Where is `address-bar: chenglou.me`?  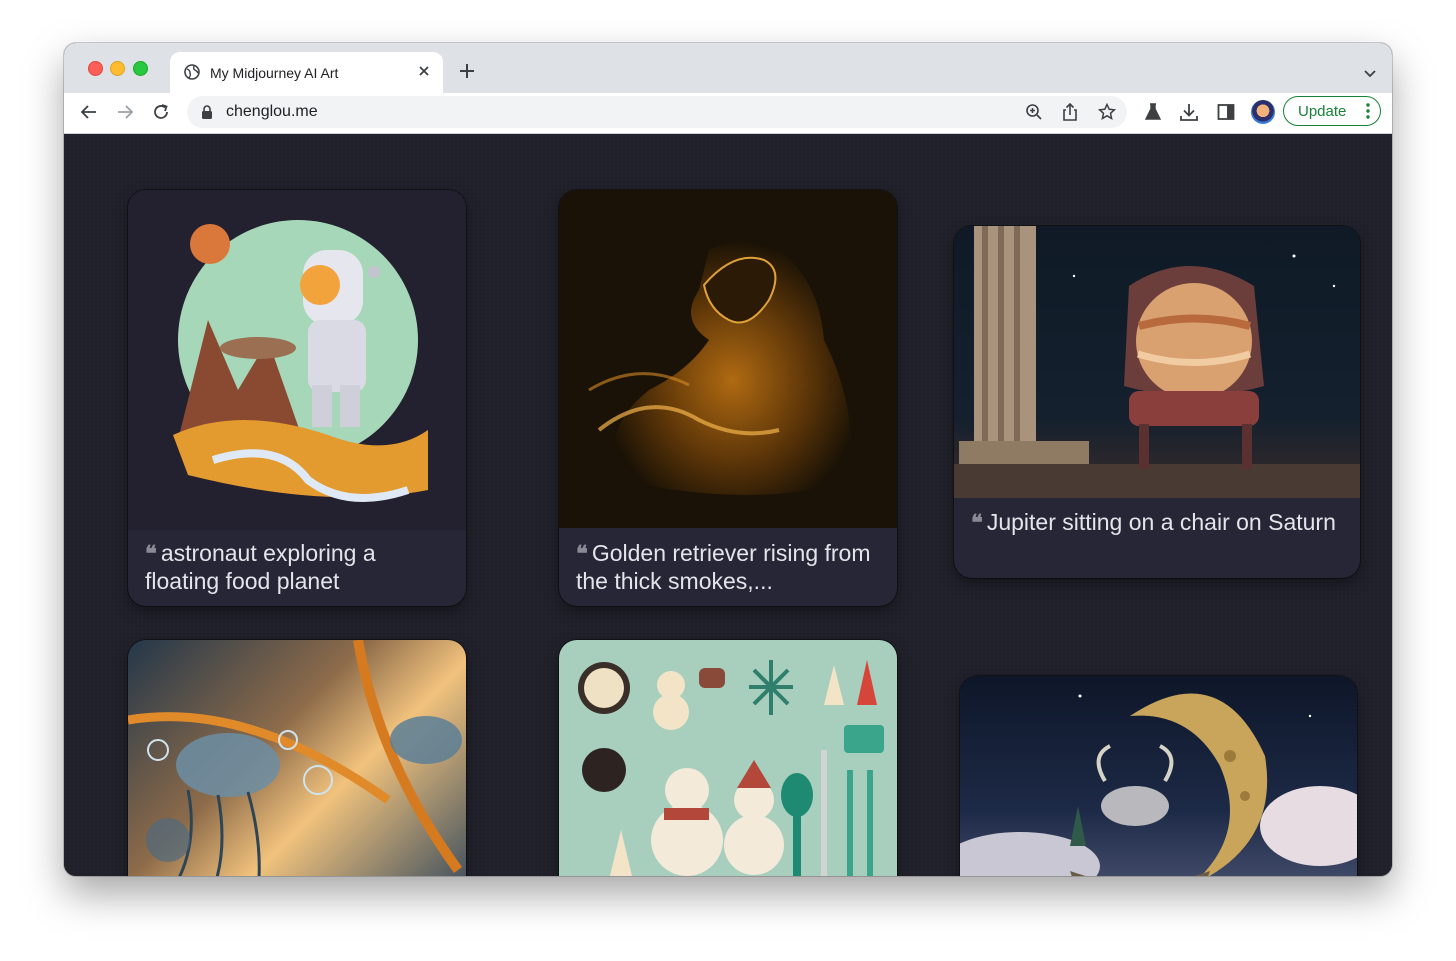 address-bar: chenglou.me is located at coordinates (657, 112).